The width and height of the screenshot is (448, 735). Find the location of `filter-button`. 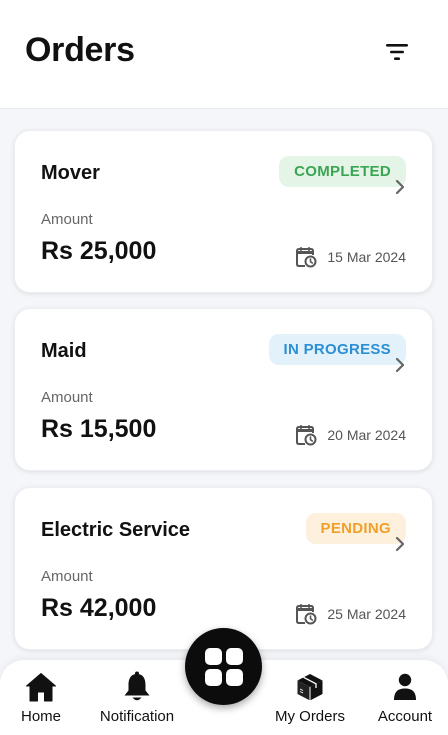

filter-button is located at coordinates (397, 52).